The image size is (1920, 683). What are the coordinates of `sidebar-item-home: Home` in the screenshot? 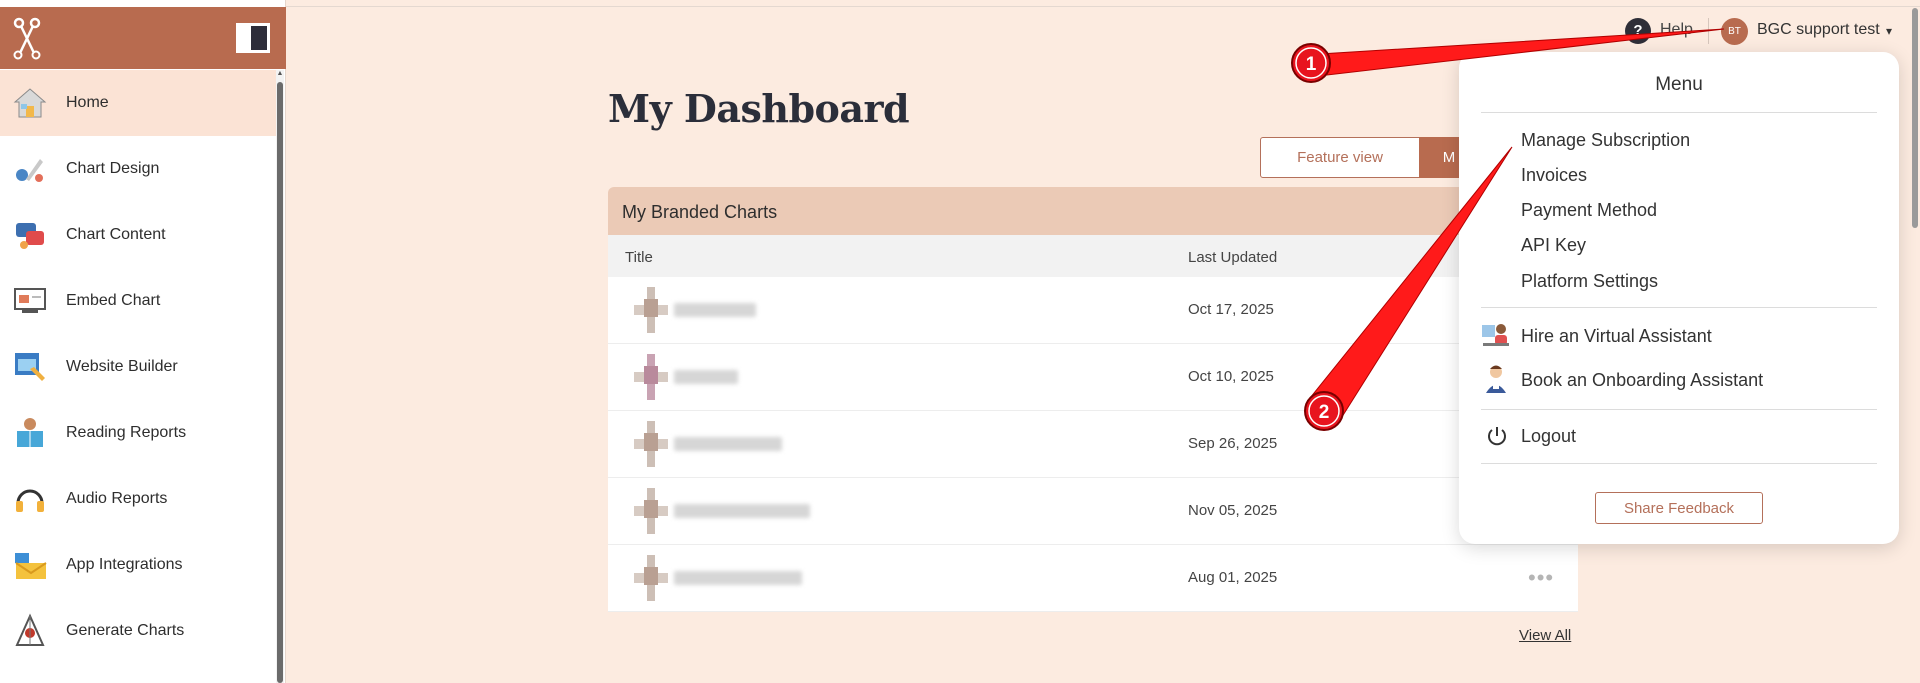 It's located at (139, 103).